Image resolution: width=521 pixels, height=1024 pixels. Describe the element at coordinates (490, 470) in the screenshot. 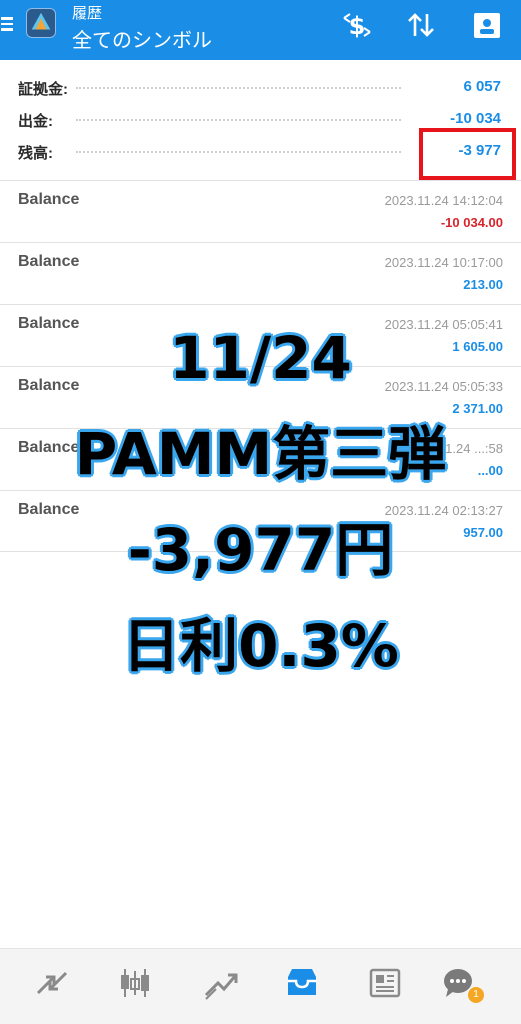

I see `deal-amount: ...00` at that location.